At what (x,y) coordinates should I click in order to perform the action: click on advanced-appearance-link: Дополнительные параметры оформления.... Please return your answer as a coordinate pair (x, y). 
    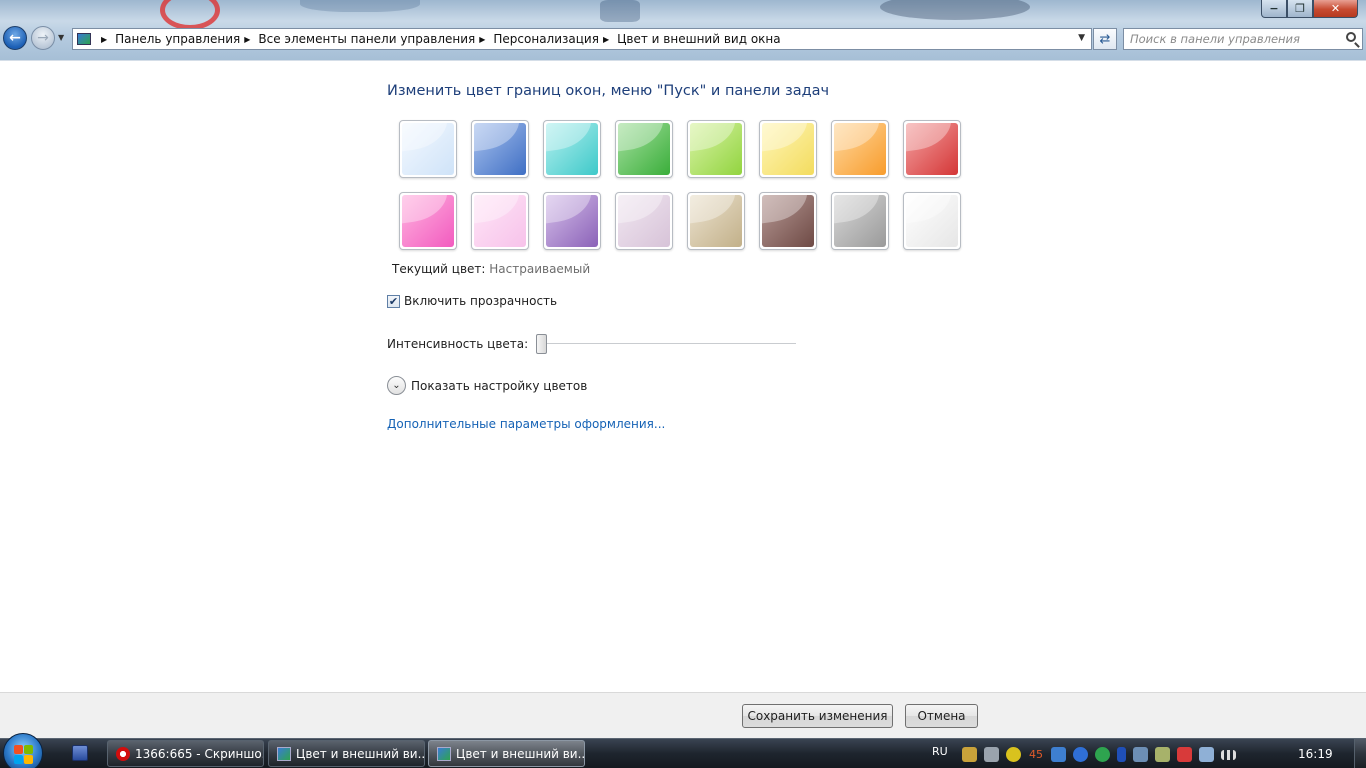
    Looking at the image, I should click on (526, 424).